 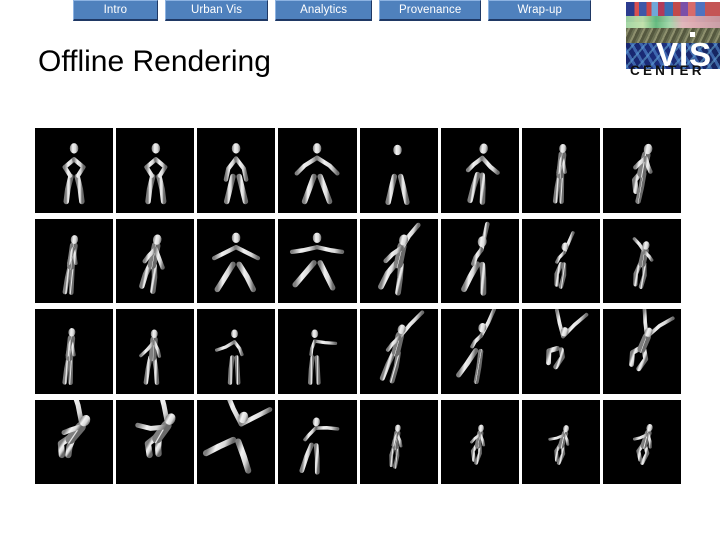 I want to click on nav-tab-provenance: Provenance, so click(x=430, y=10).